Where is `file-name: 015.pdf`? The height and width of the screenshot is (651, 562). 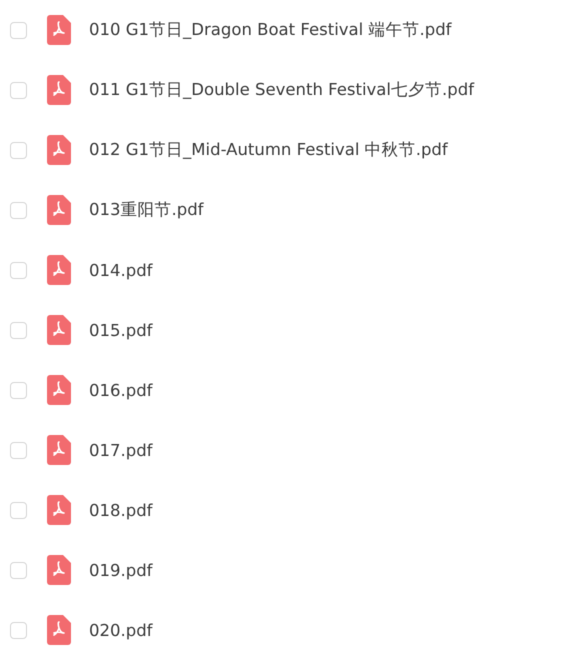
file-name: 015.pdf is located at coordinates (120, 330).